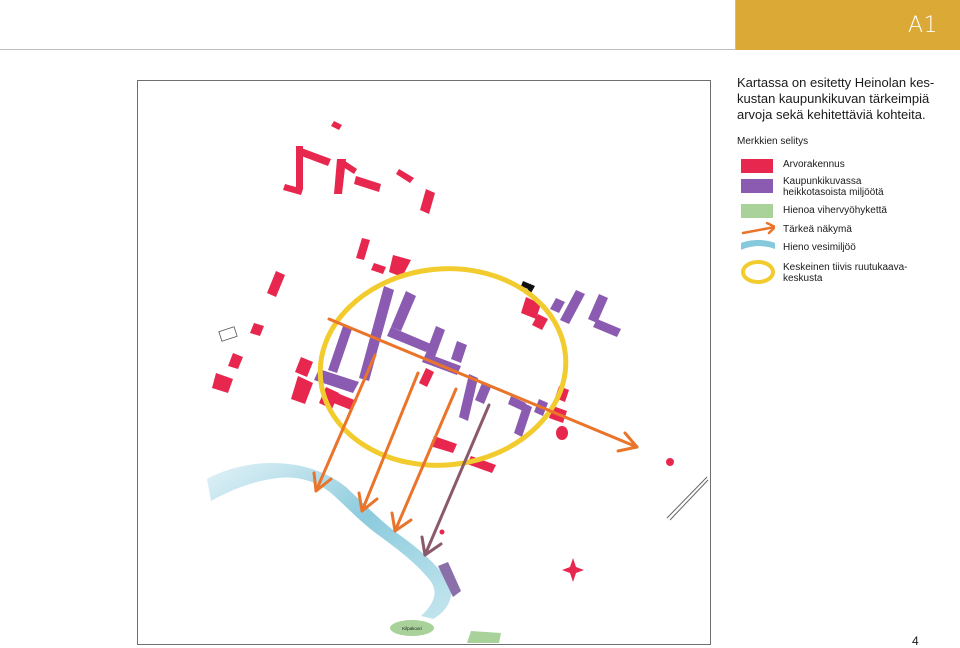 The height and width of the screenshot is (648, 960). Describe the element at coordinates (758, 228) in the screenshot. I see `orange-arrow-icon` at that location.